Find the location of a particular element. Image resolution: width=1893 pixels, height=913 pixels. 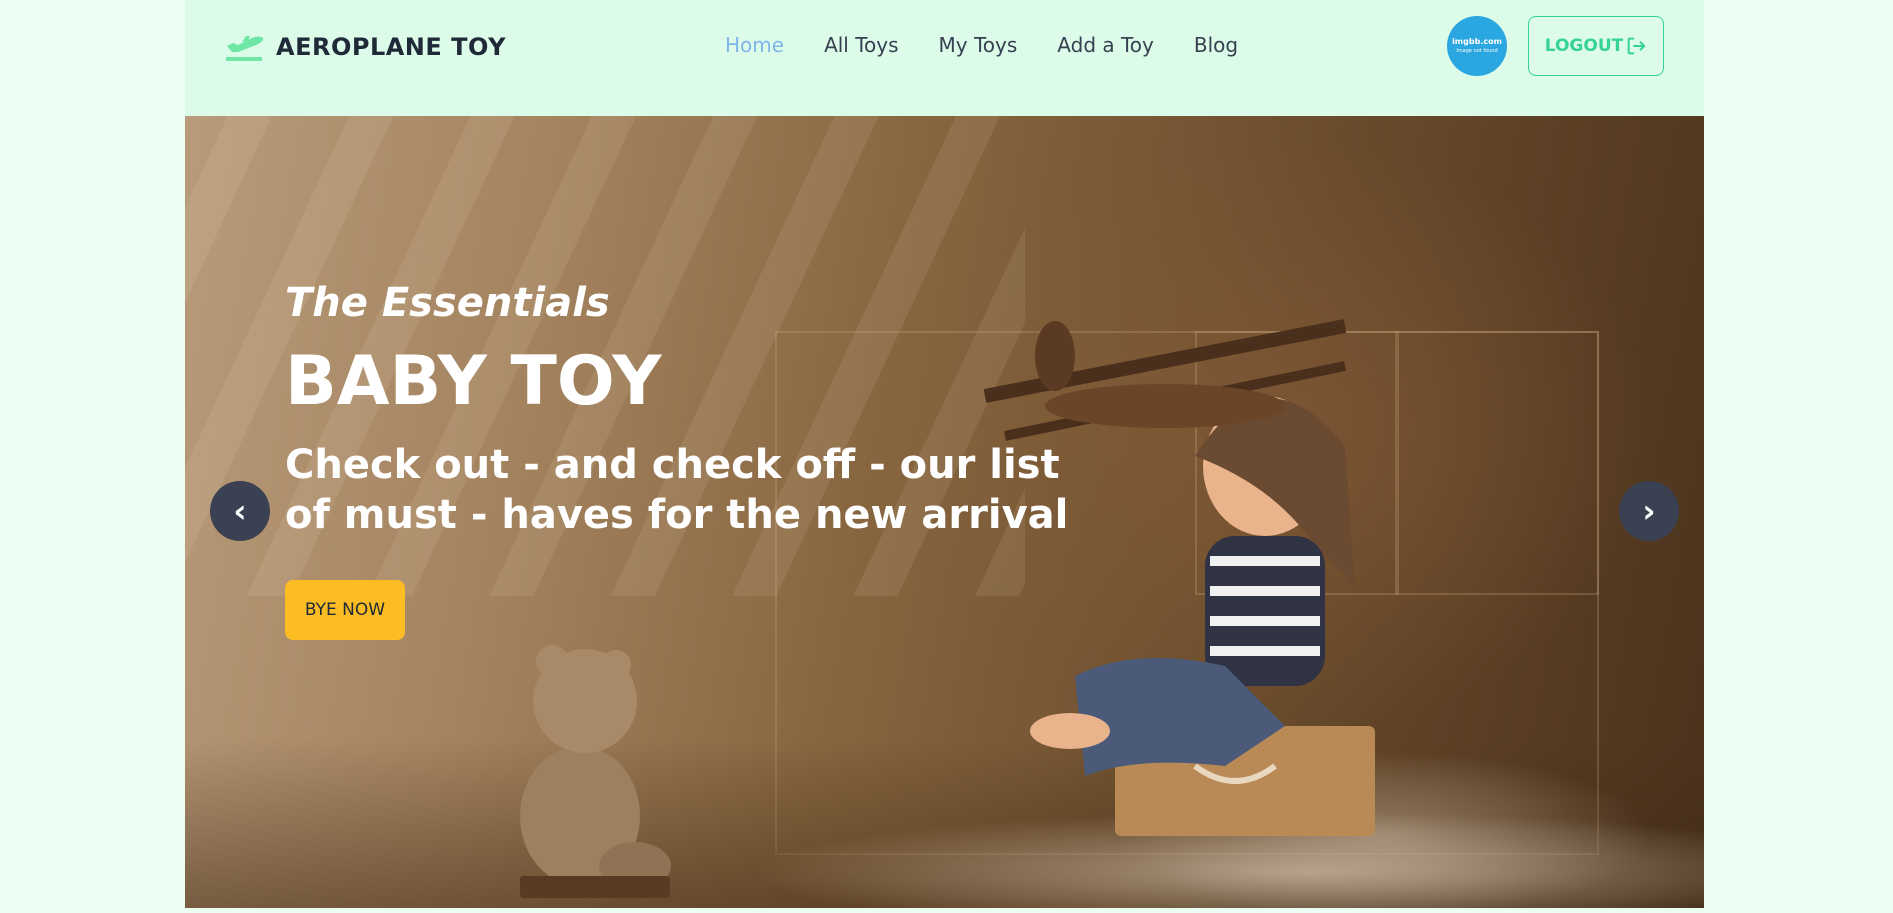

teddy-bear-illustration is located at coordinates (595, 771).